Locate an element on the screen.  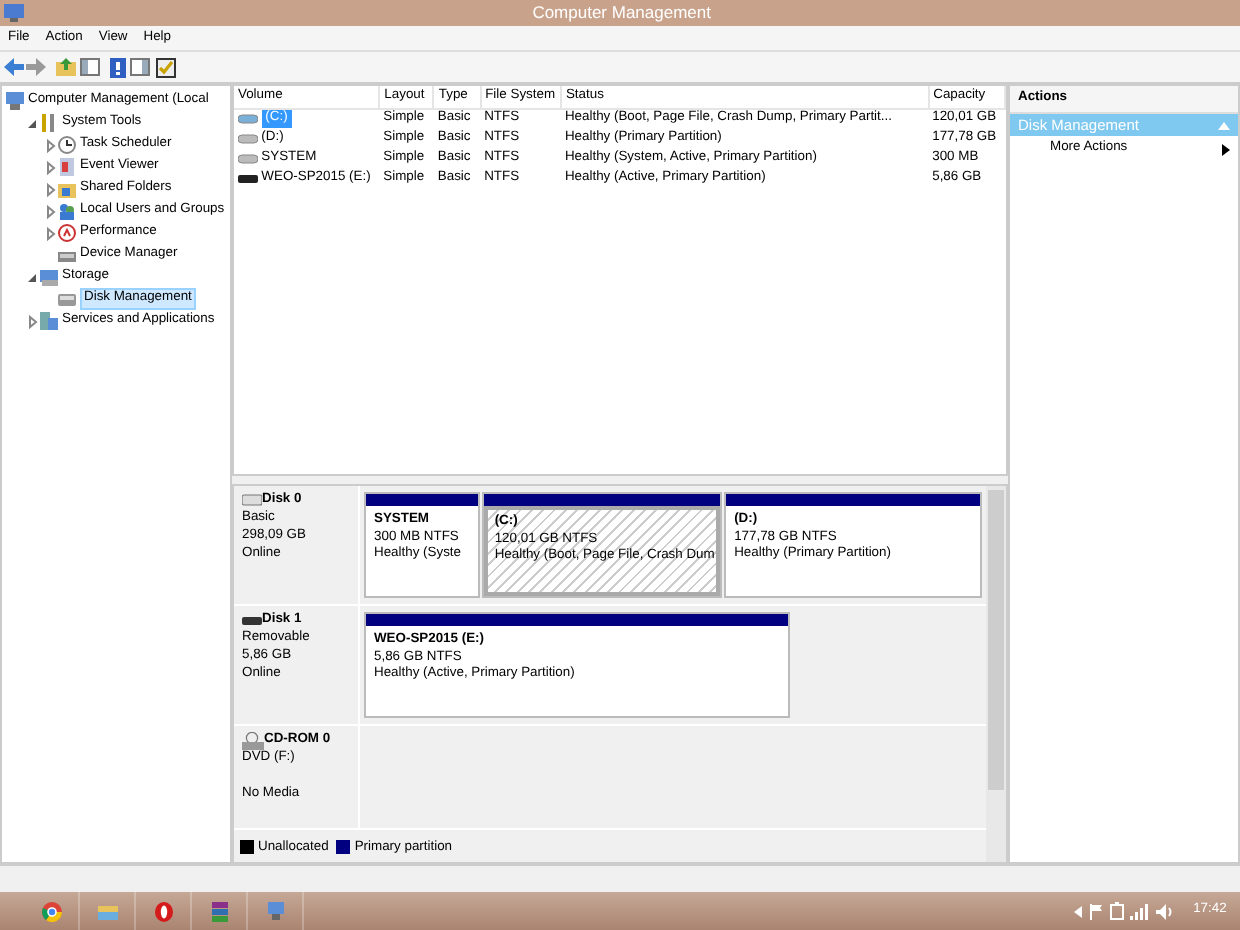
caret-up-icon is located at coordinates (1224, 125).